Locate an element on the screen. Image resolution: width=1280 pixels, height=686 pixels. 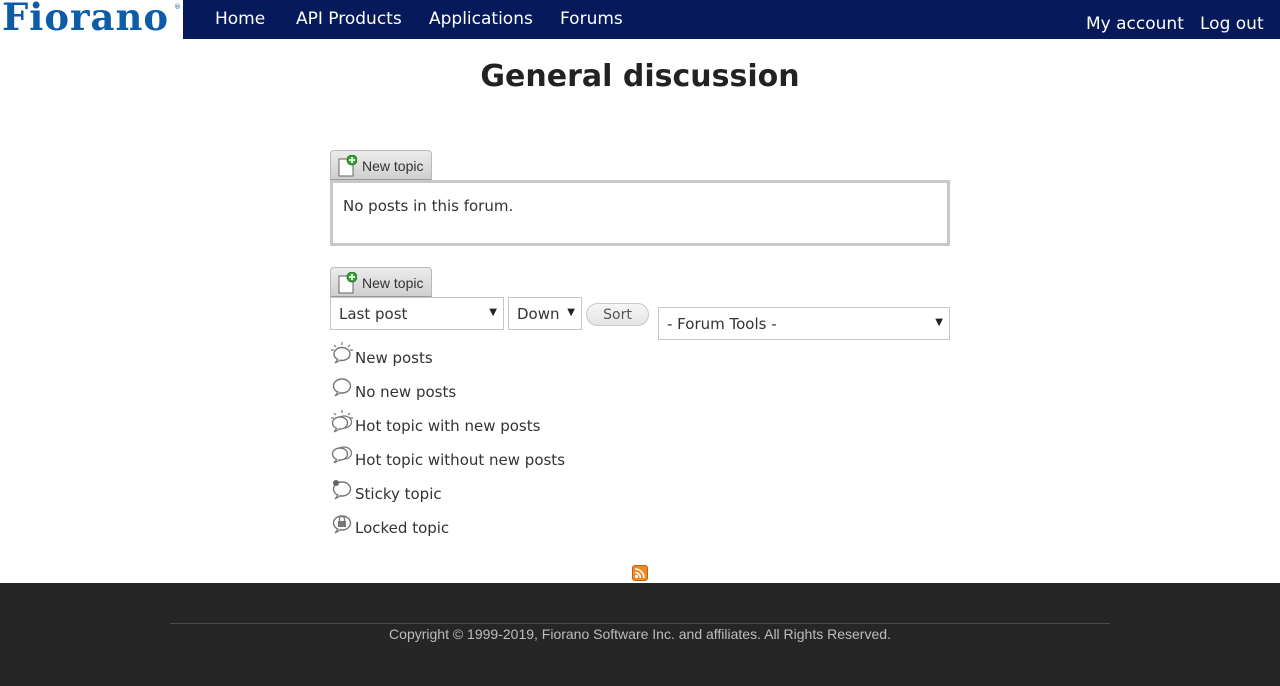
nav-api-products-link: API Products is located at coordinates (349, 19).